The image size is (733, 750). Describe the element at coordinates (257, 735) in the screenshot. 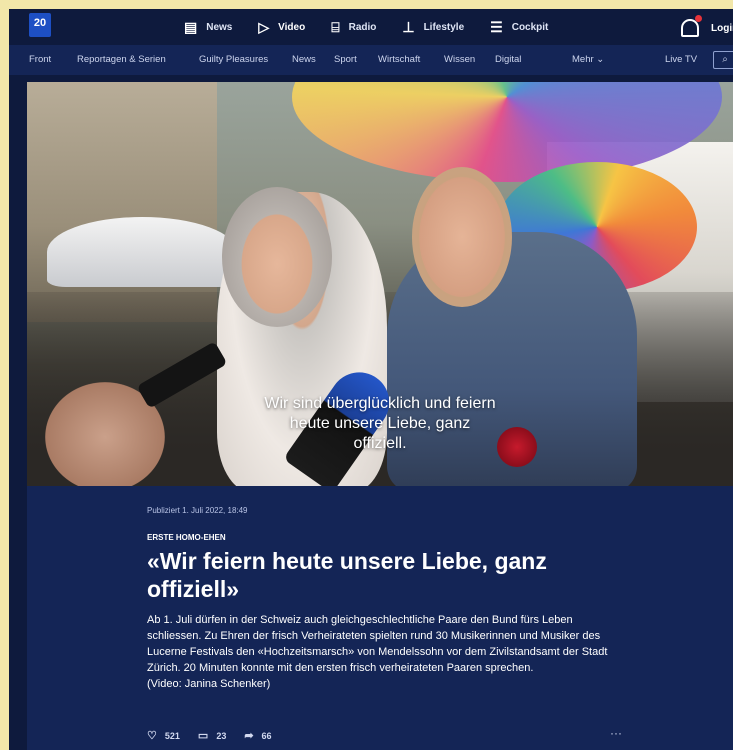

I see `share-button: ➦ 66` at that location.